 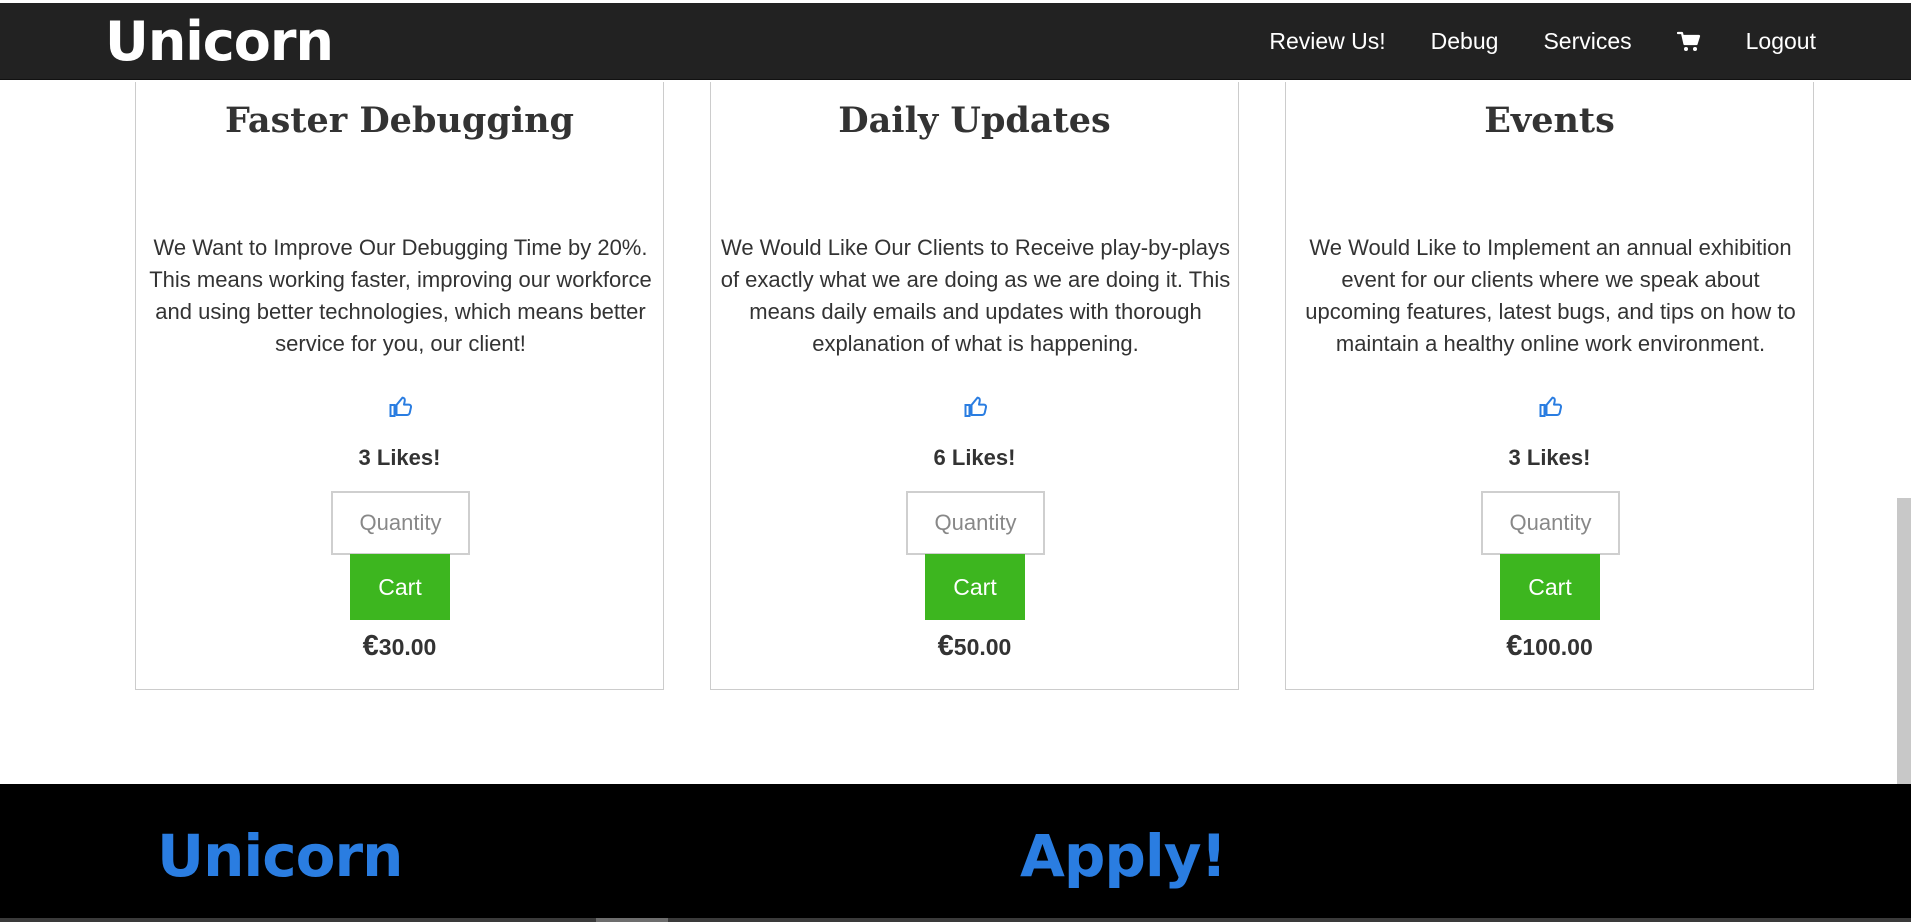 I want to click on price-amount: 100.00, so click(x=1557, y=647).